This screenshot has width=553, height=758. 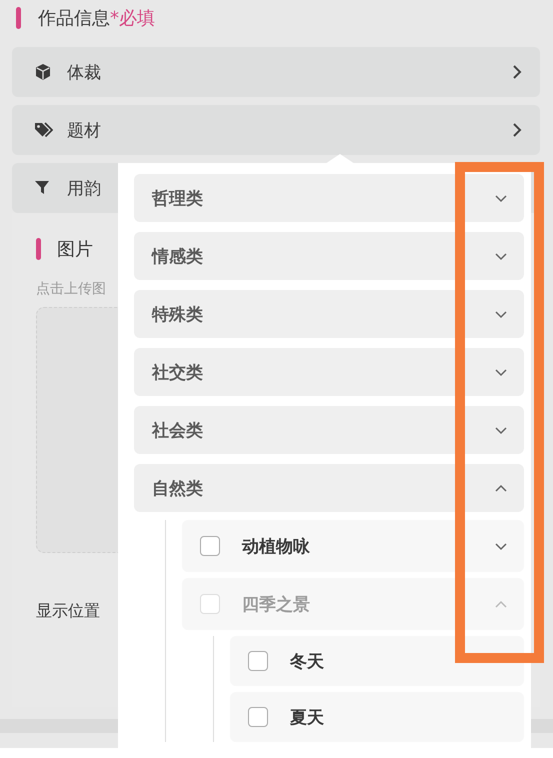 What do you see at coordinates (96, 18) in the screenshot?
I see `section-title: 作品信息*必填` at bounding box center [96, 18].